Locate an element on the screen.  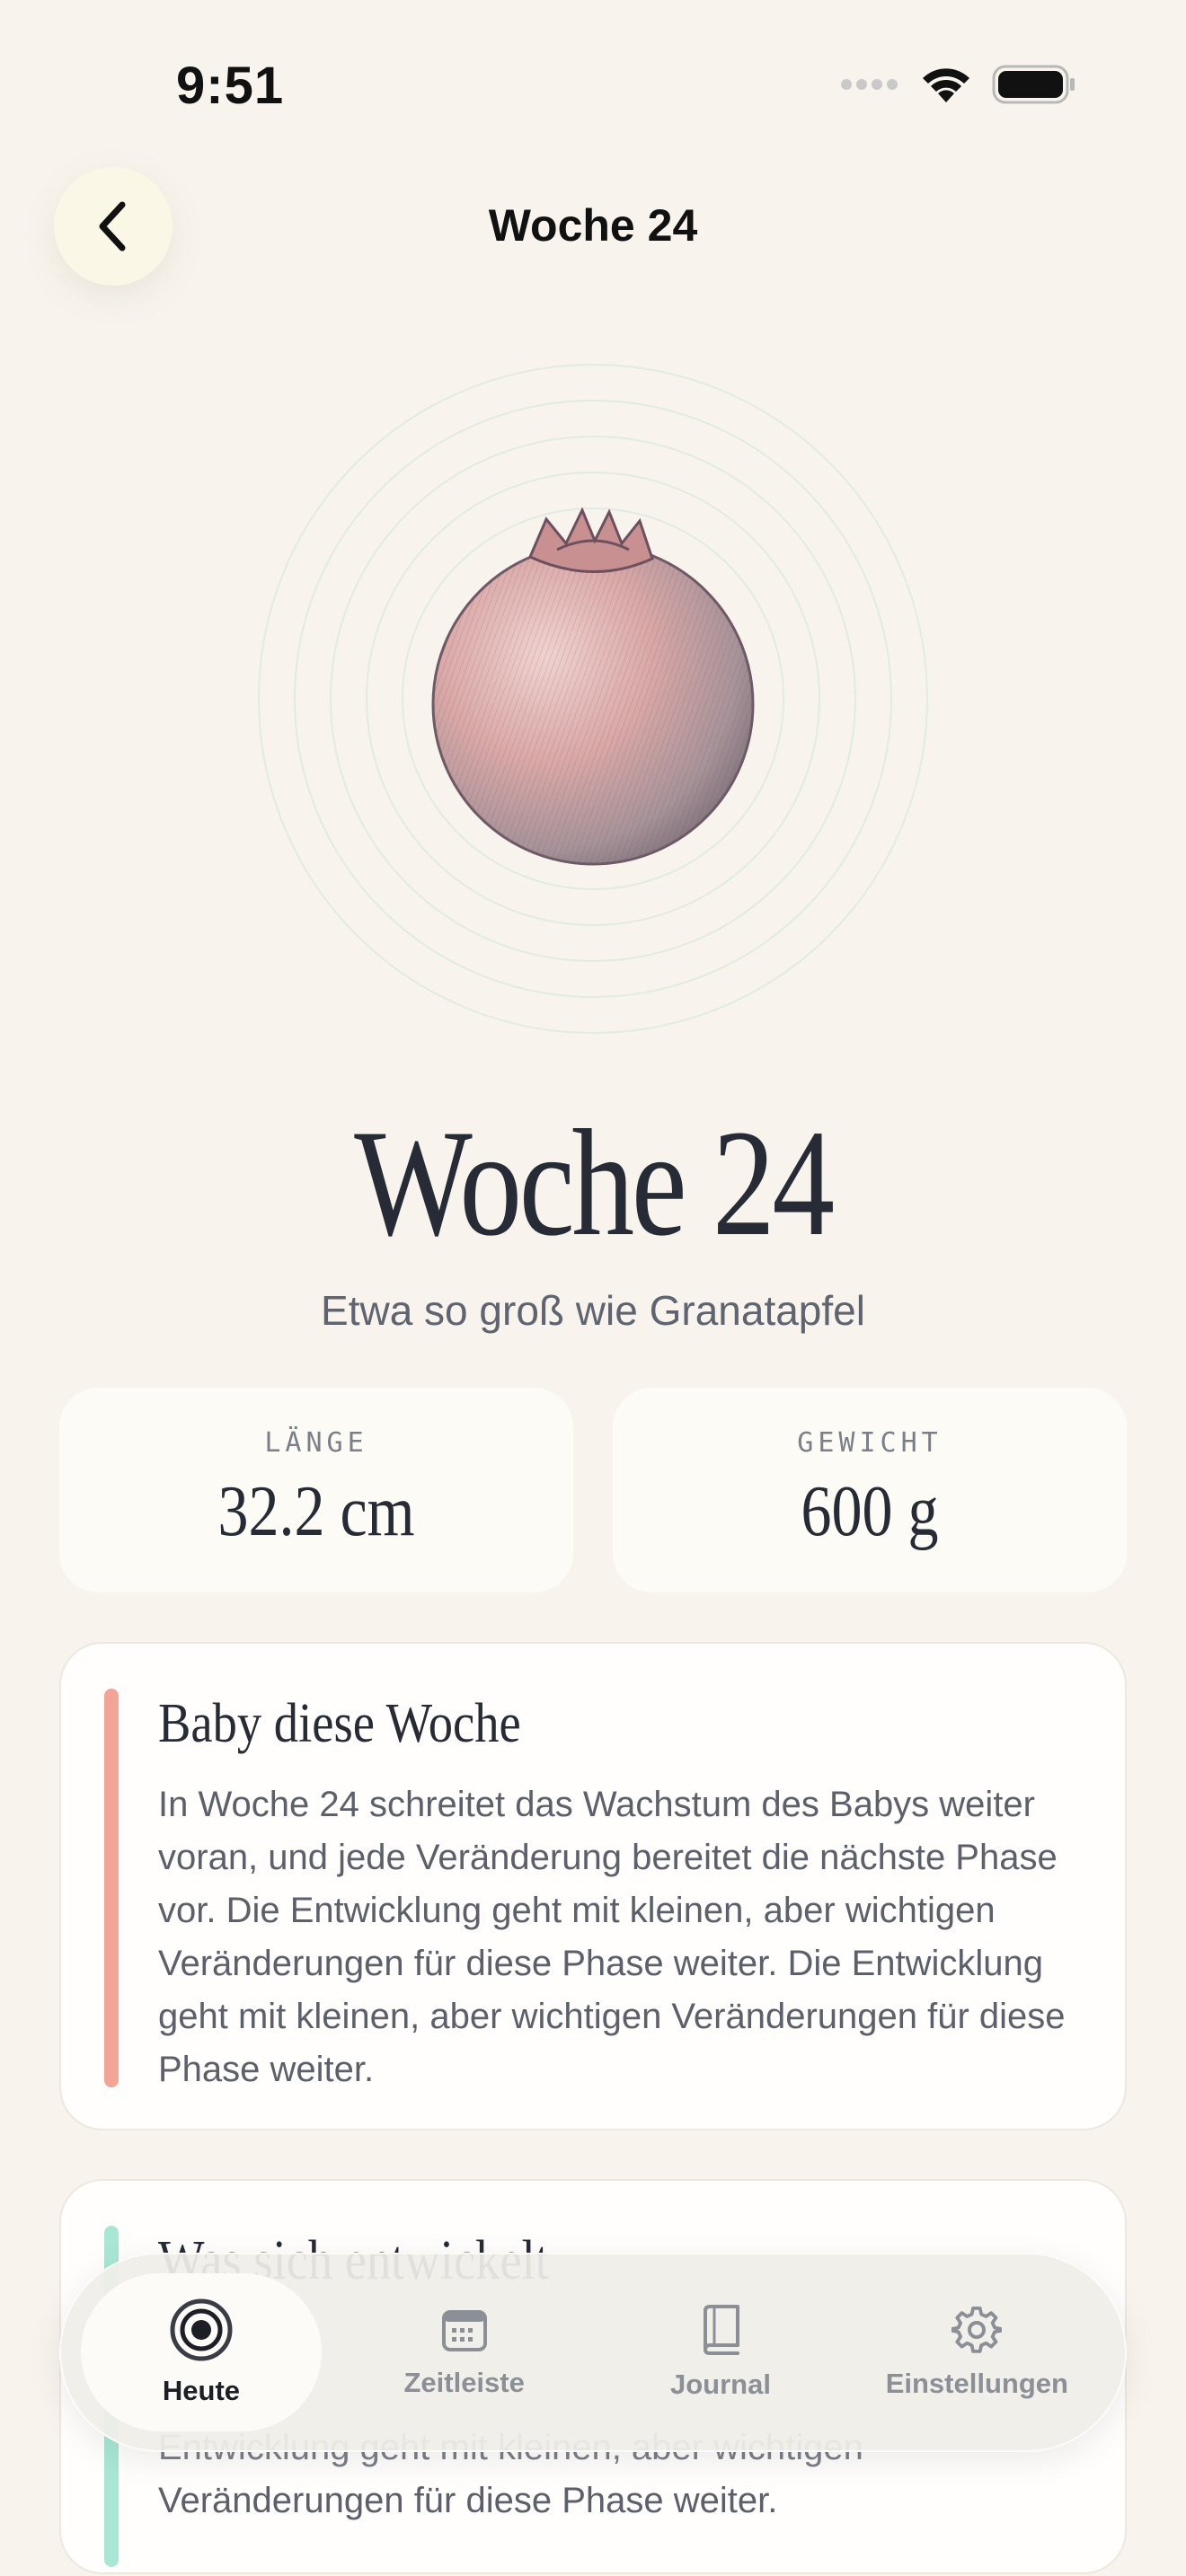
tab-label: Heute is located at coordinates (201, 2390).